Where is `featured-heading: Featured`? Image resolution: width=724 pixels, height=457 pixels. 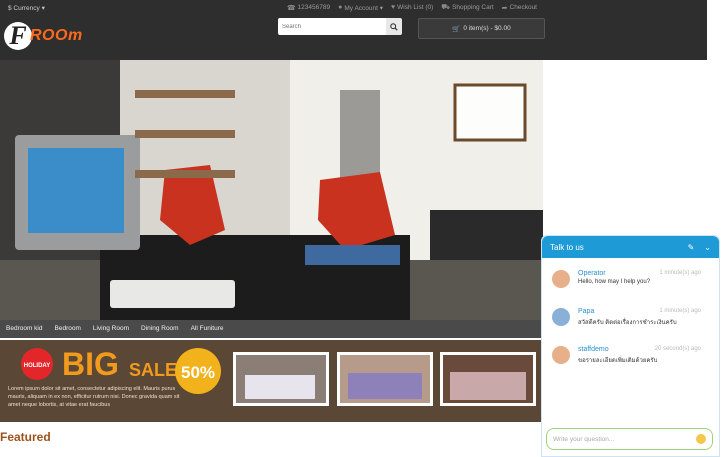 featured-heading: Featured is located at coordinates (25, 437).